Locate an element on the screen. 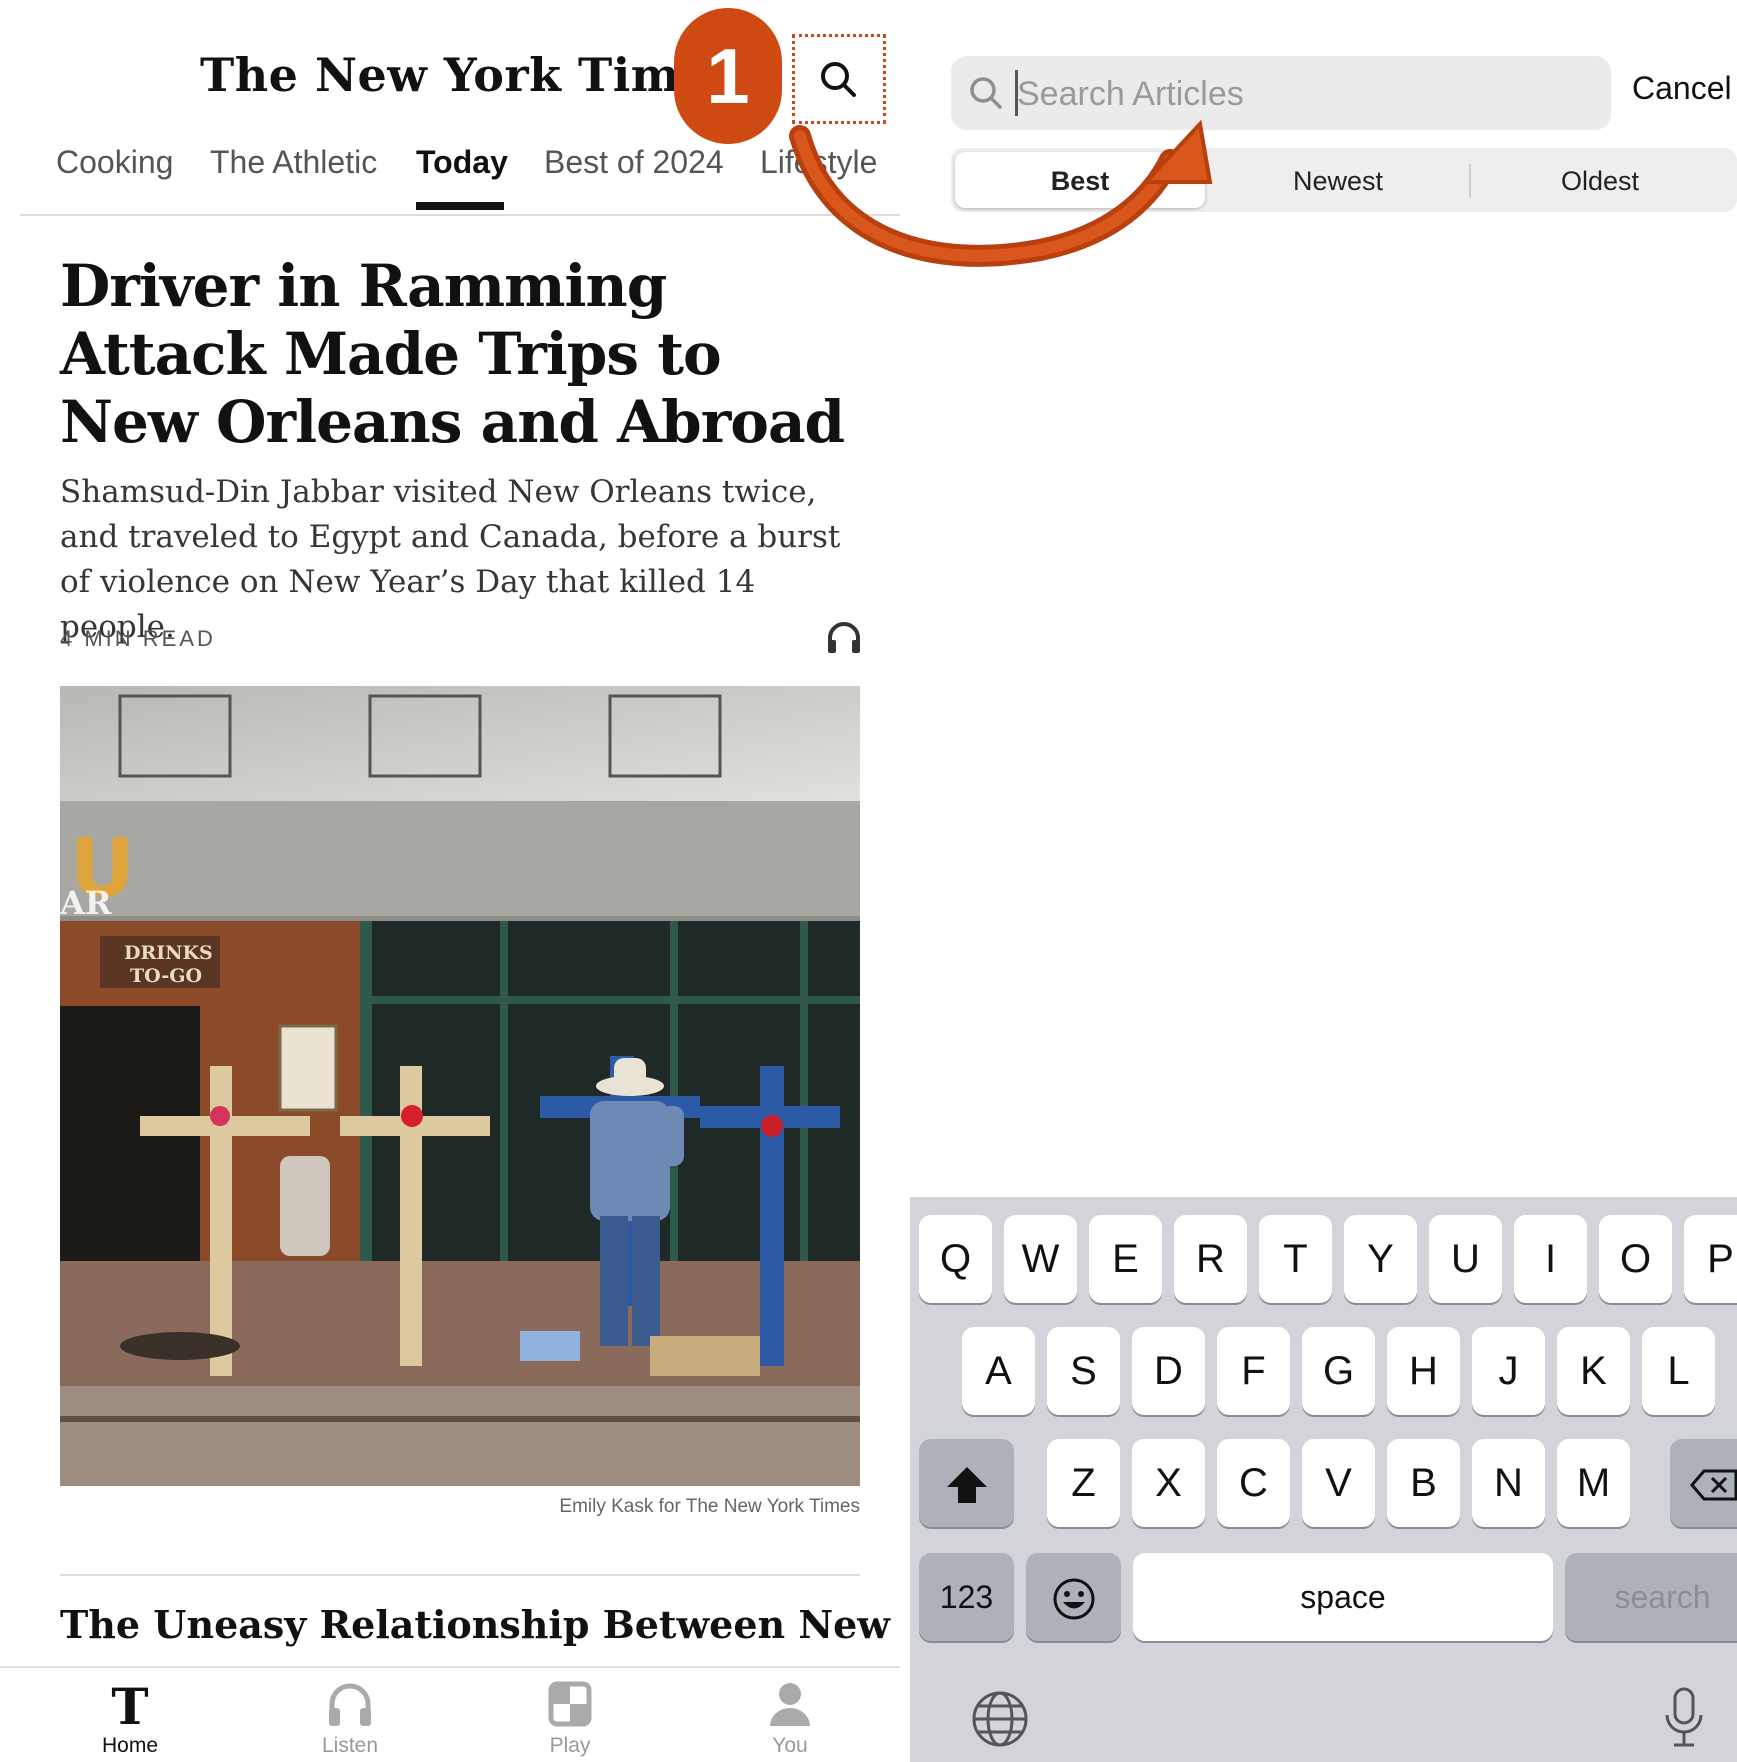  microphone-icon is located at coordinates (1684, 1718).